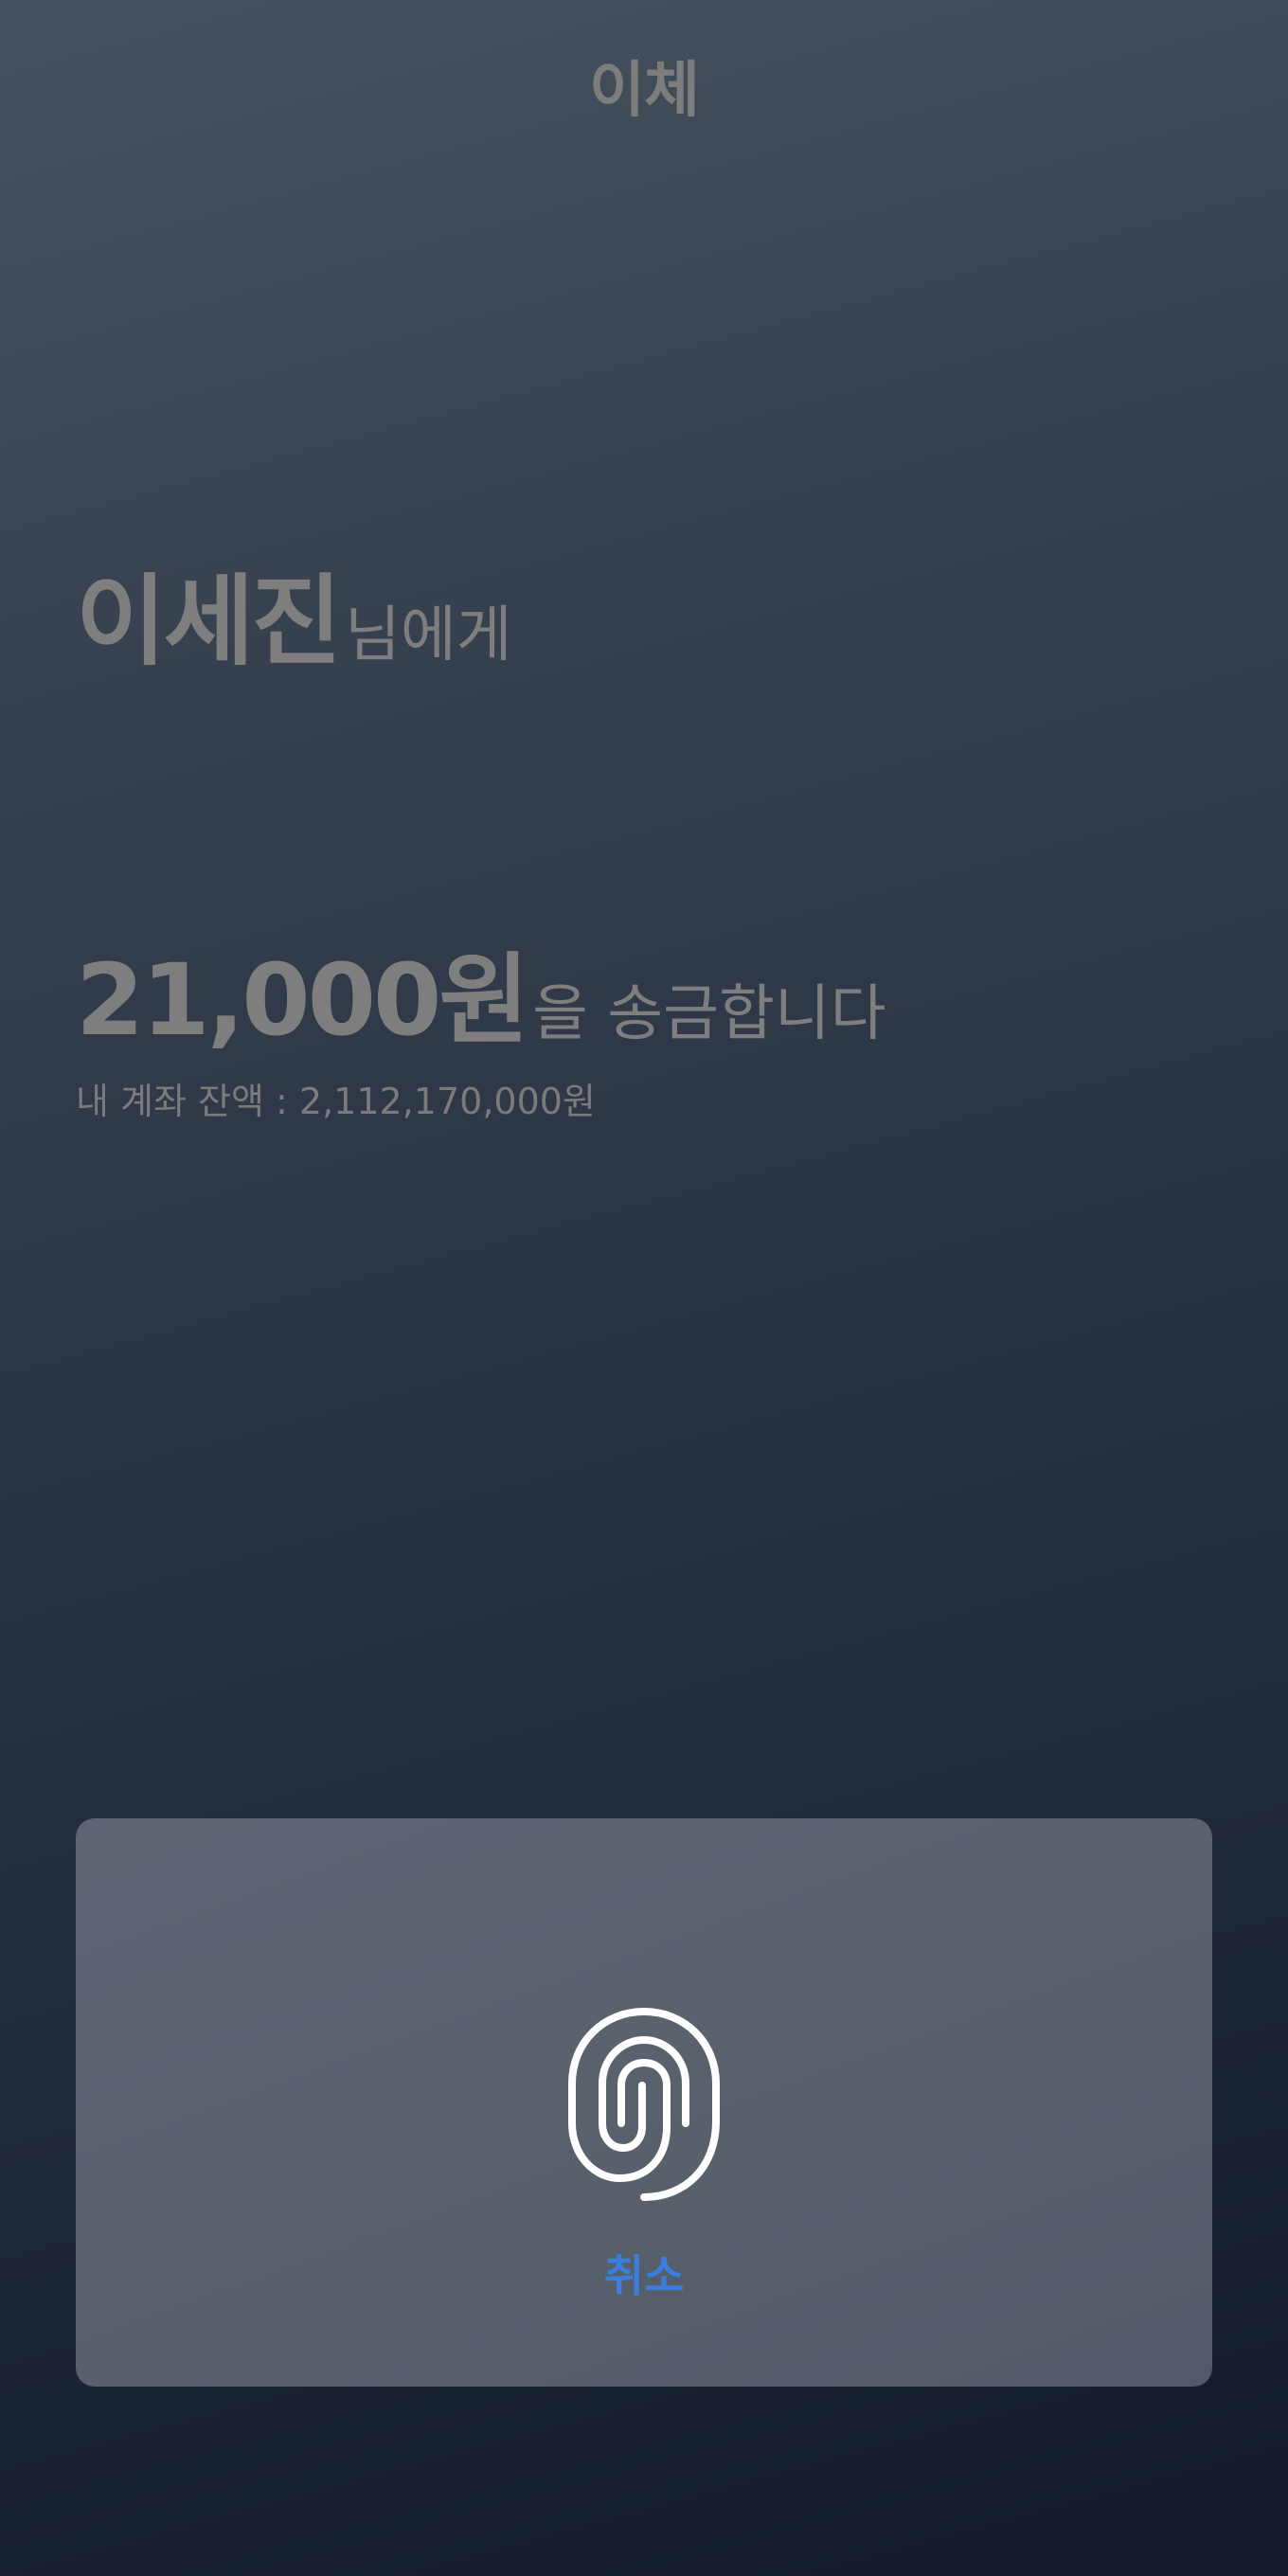 The height and width of the screenshot is (2576, 1288). What do you see at coordinates (644, 2276) in the screenshot?
I see `cancel-button: 취소` at bounding box center [644, 2276].